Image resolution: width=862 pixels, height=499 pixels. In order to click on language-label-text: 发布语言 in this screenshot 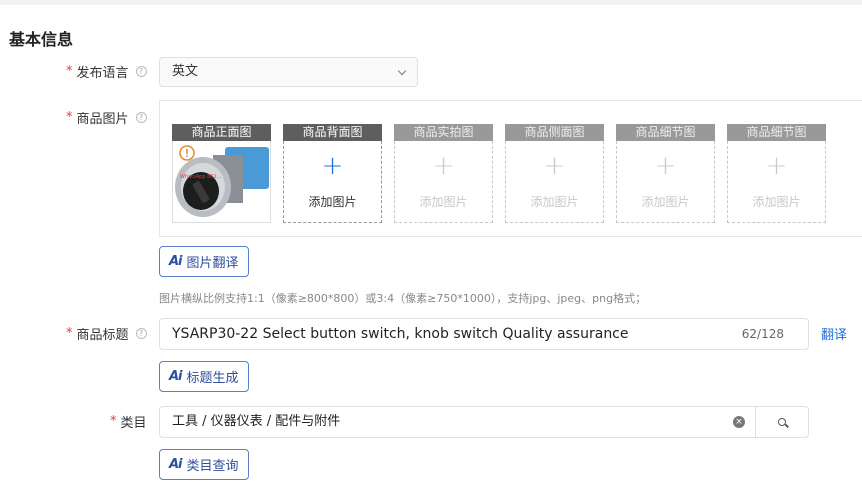, I will do `click(102, 73)`.